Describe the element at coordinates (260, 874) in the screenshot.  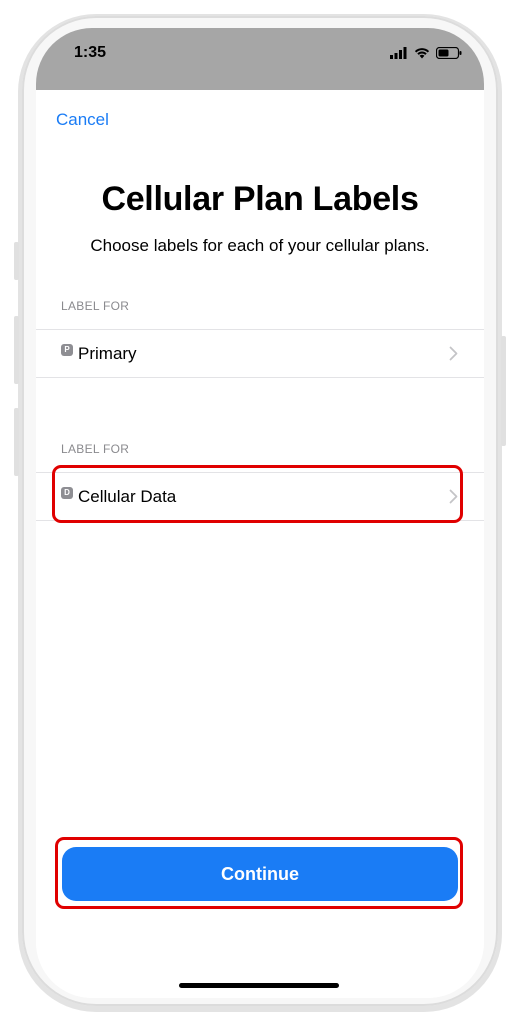
I see `continue-button: Continue` at that location.